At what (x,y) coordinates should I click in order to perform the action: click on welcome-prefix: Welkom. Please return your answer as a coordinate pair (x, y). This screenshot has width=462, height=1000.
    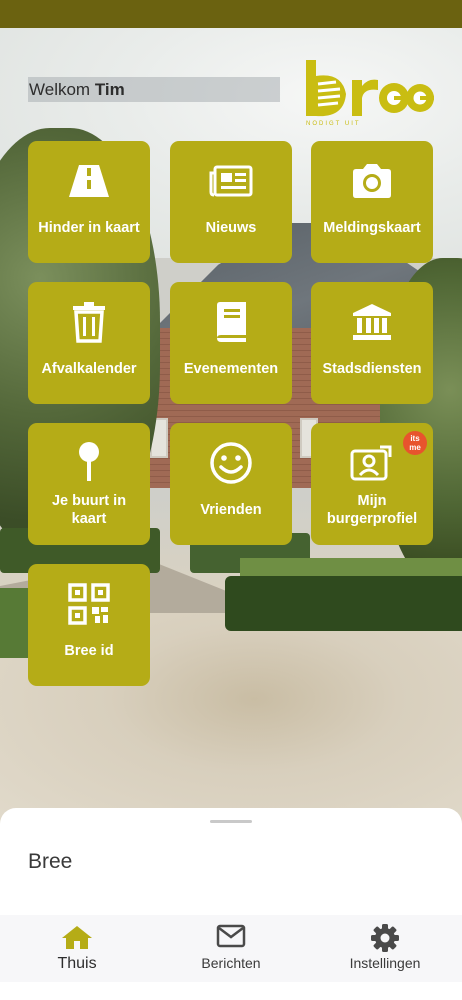
    Looking at the image, I should click on (60, 89).